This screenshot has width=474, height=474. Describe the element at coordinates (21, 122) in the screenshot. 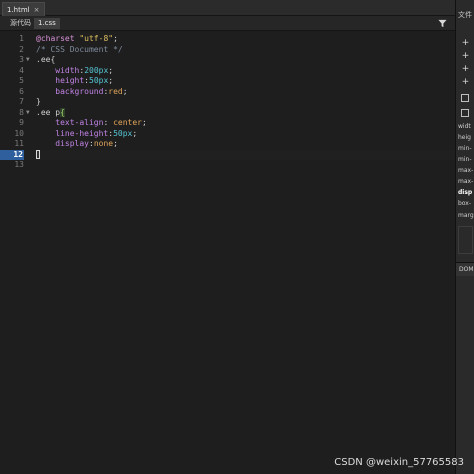

I see `line-number: 9` at that location.